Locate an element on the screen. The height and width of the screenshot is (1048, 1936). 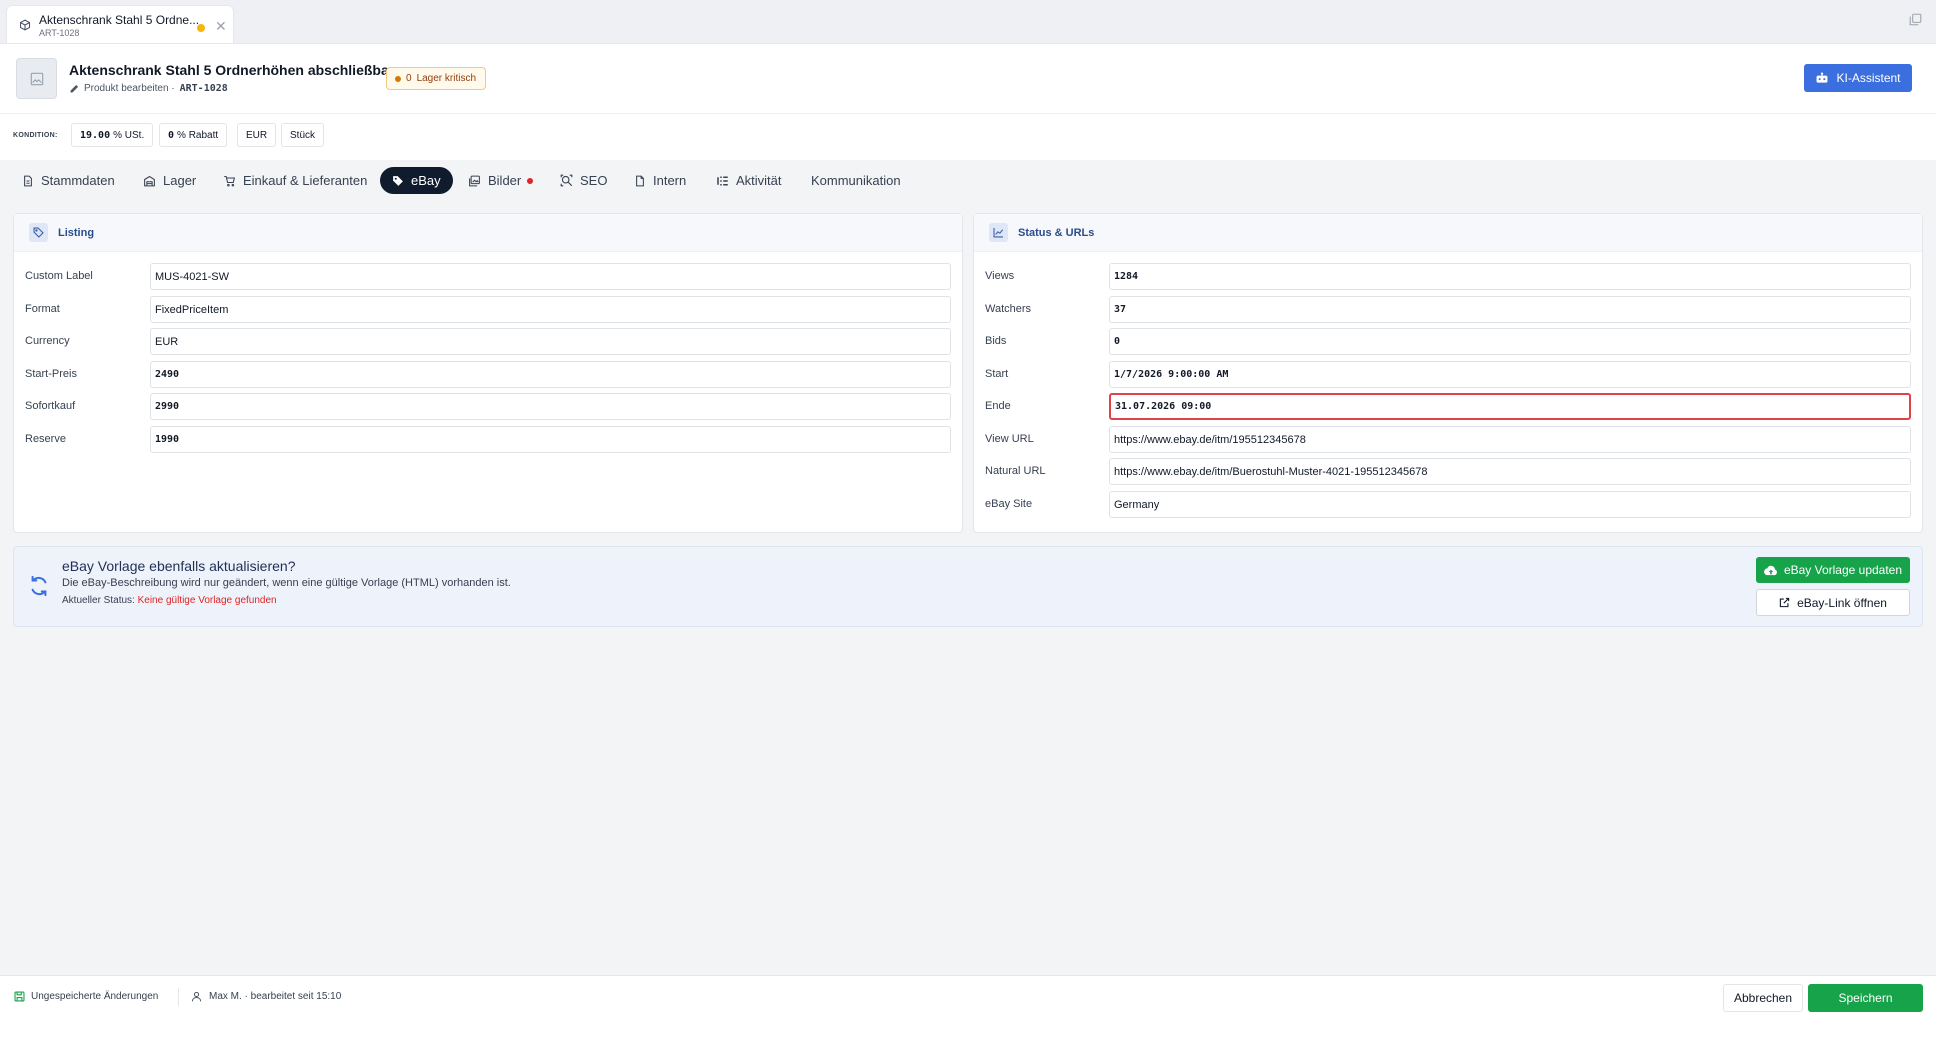
listing-field-row: Start-Preis 2490 is located at coordinates (488, 374).